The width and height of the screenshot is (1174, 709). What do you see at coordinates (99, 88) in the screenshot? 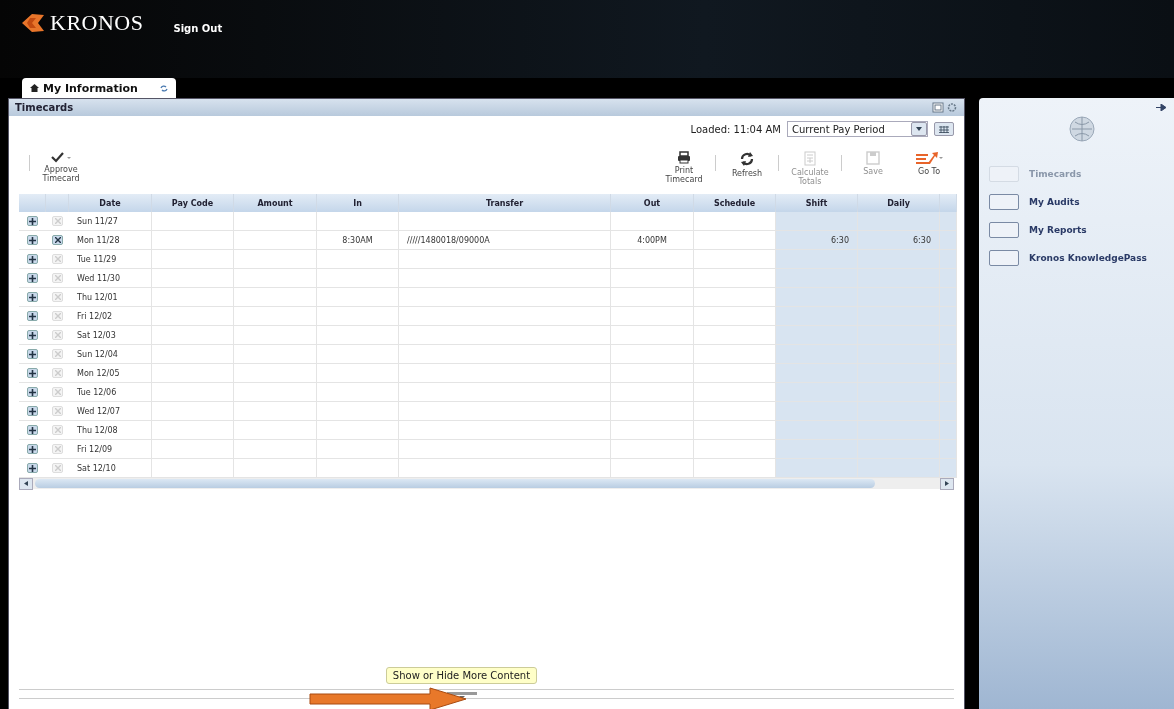
I see `tab: My Information` at bounding box center [99, 88].